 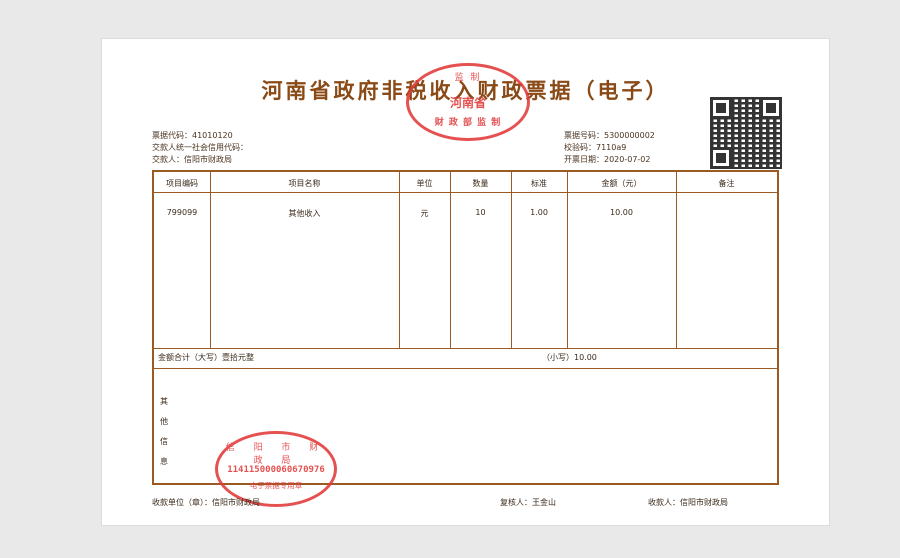 What do you see at coordinates (539, 183) in the screenshot?
I see `header-standard: 标准` at bounding box center [539, 183].